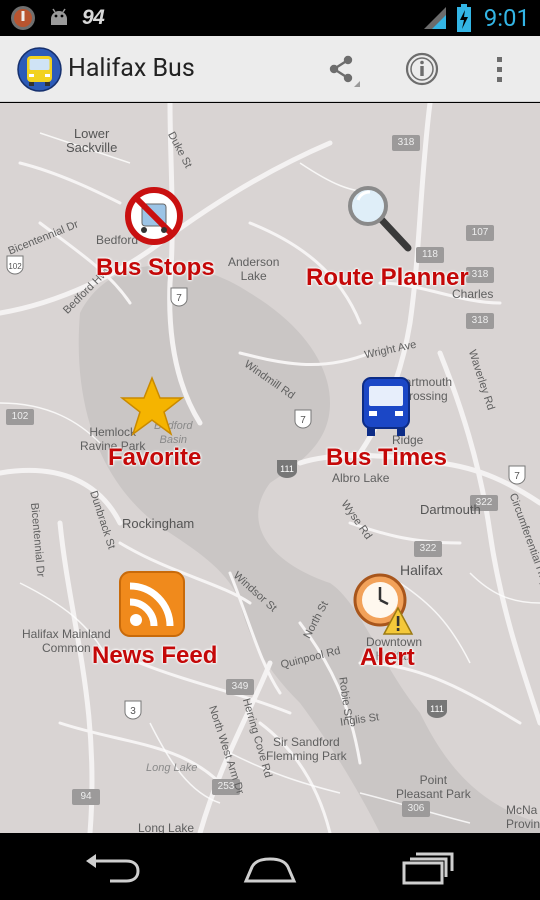 This screenshot has width=540, height=900. I want to click on highway-shield: 102, so click(15, 265).